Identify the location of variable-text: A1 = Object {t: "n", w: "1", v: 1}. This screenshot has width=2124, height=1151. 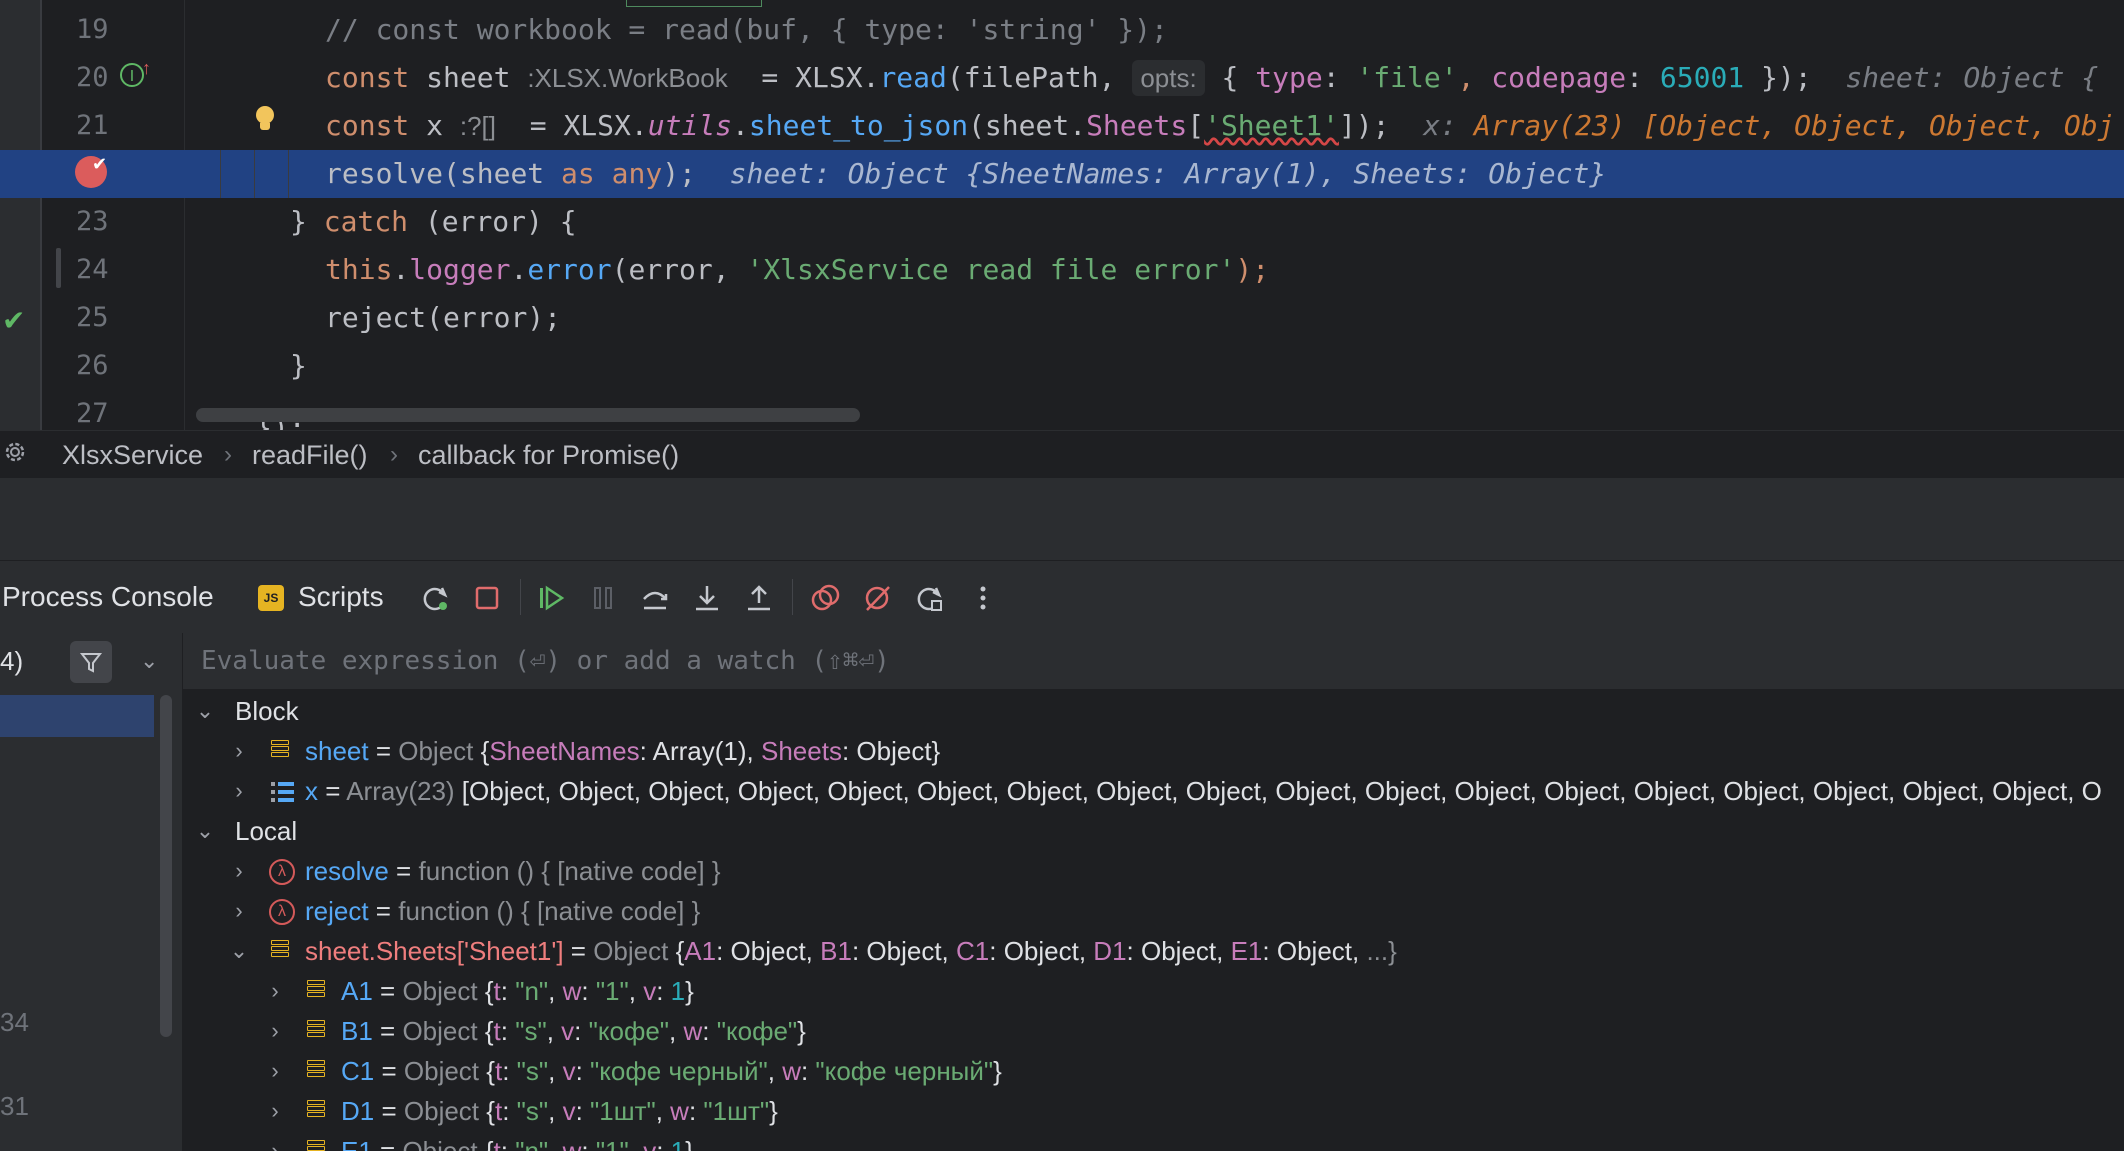
(517, 991).